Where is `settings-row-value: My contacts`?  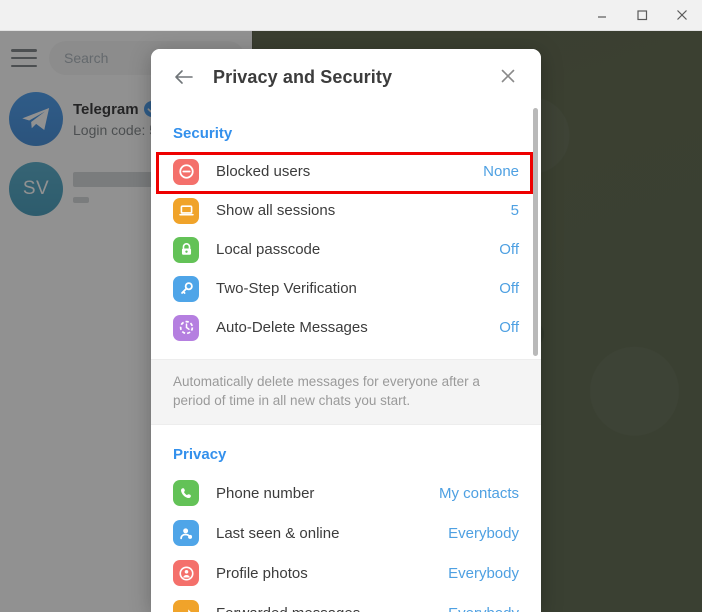 settings-row-value: My contacts is located at coordinates (478, 493).